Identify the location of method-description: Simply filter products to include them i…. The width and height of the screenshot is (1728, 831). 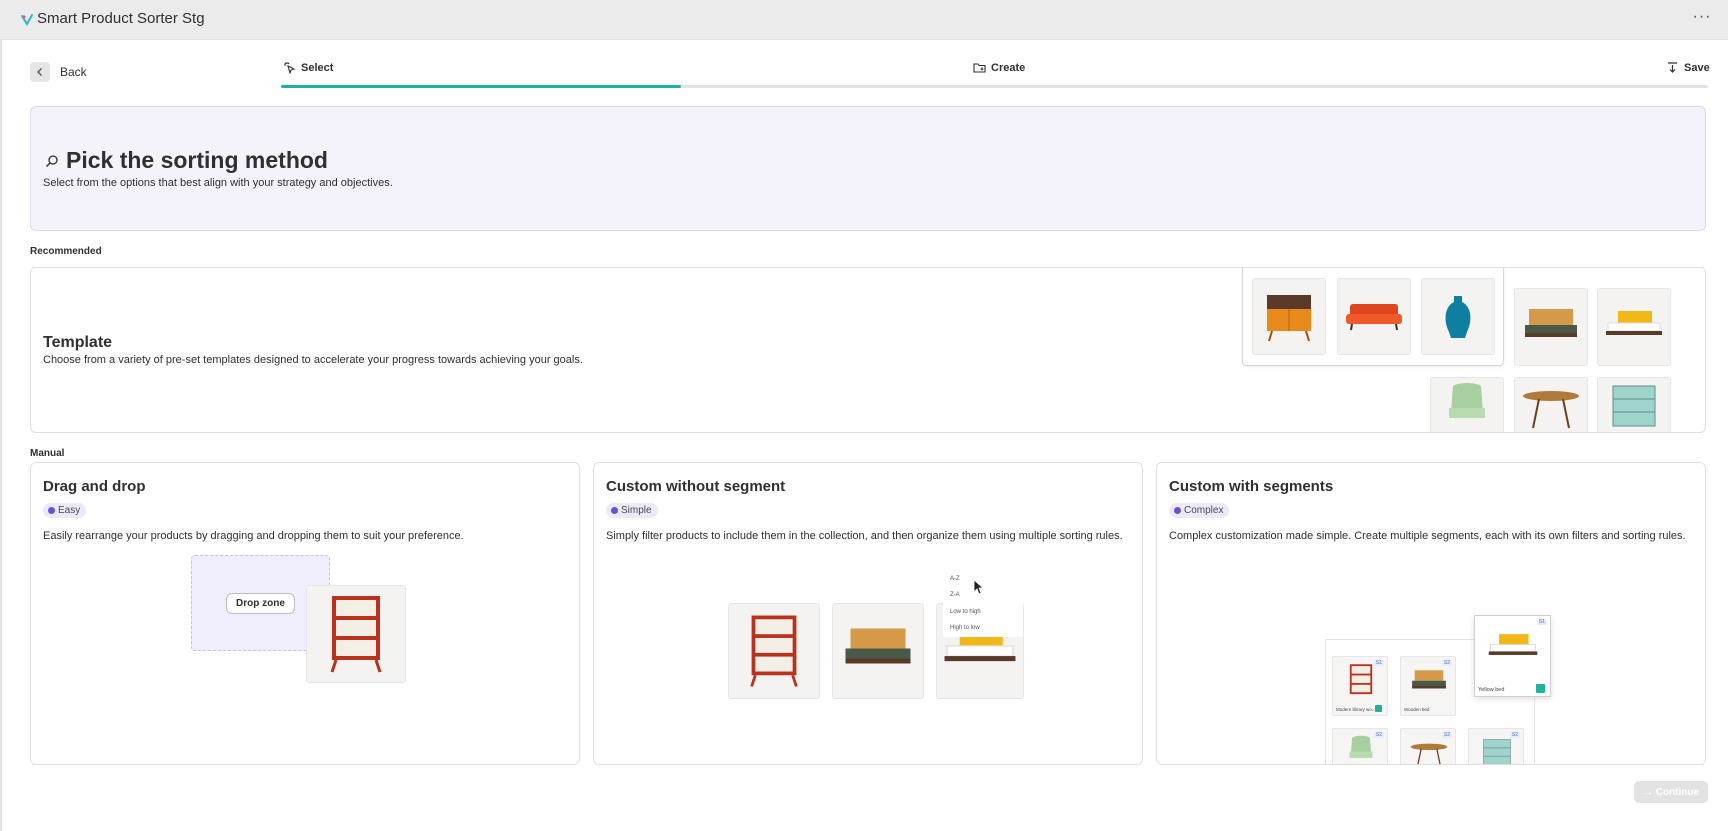
(864, 536).